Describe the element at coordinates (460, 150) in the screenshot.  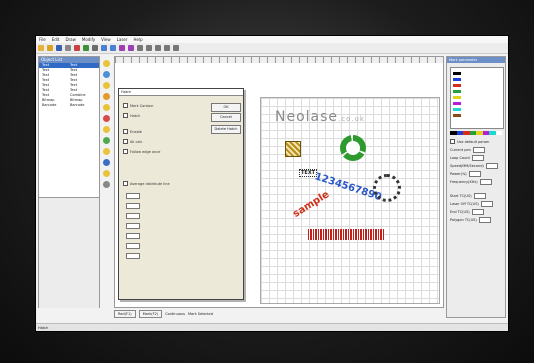
I see `param-label: Current pen` at that location.